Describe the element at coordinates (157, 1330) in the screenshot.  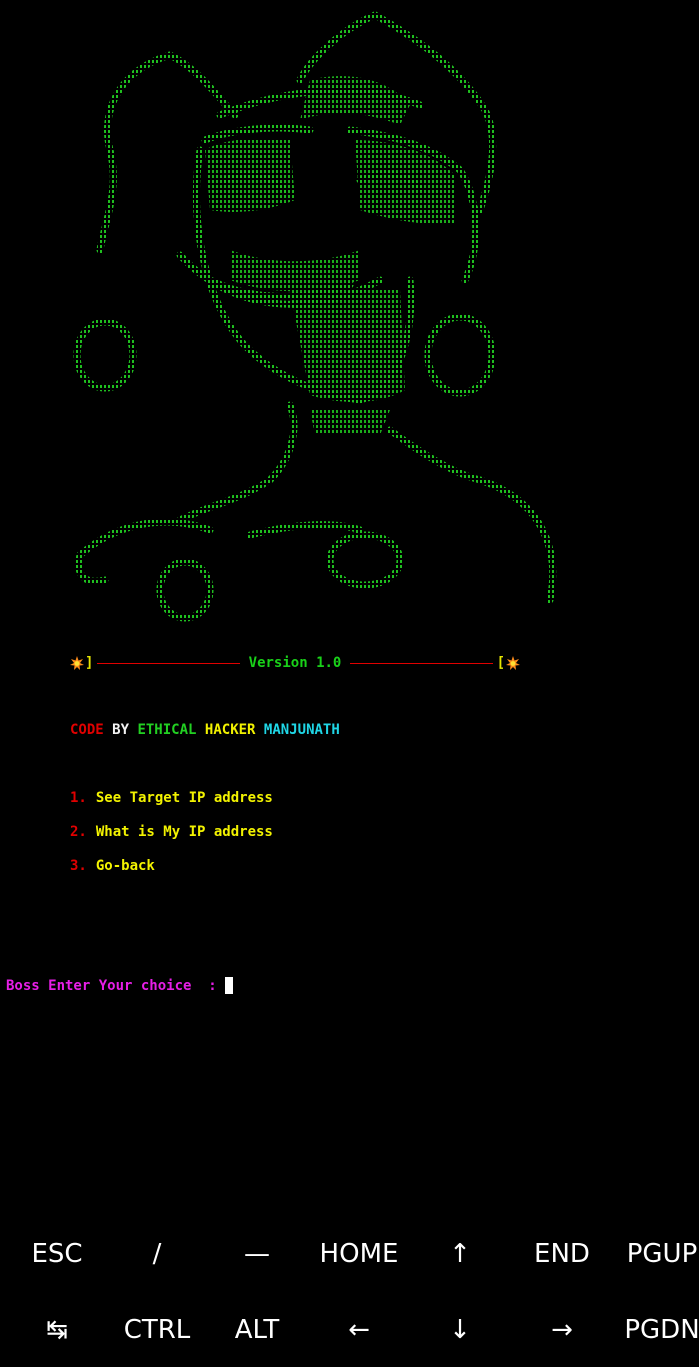
I see `key-ctrl: CTRL` at that location.